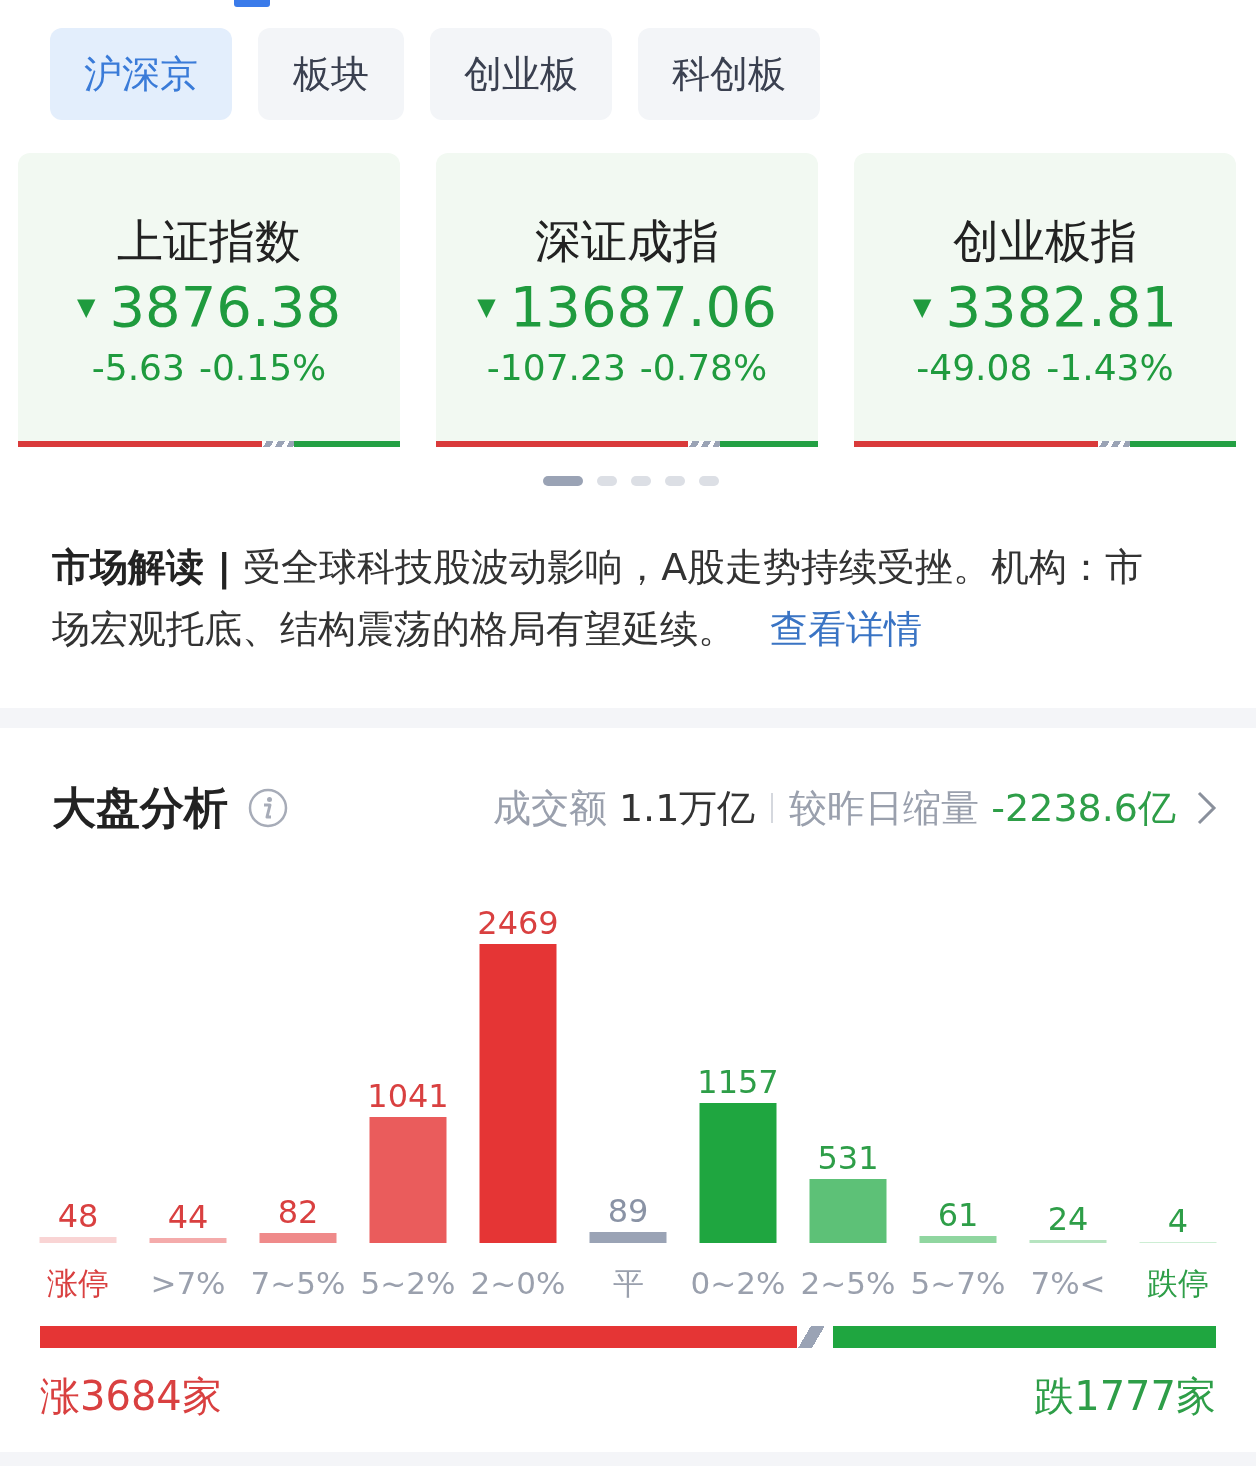 The height and width of the screenshot is (1466, 1256). I want to click on rise-count: 涨3684家, so click(131, 1396).